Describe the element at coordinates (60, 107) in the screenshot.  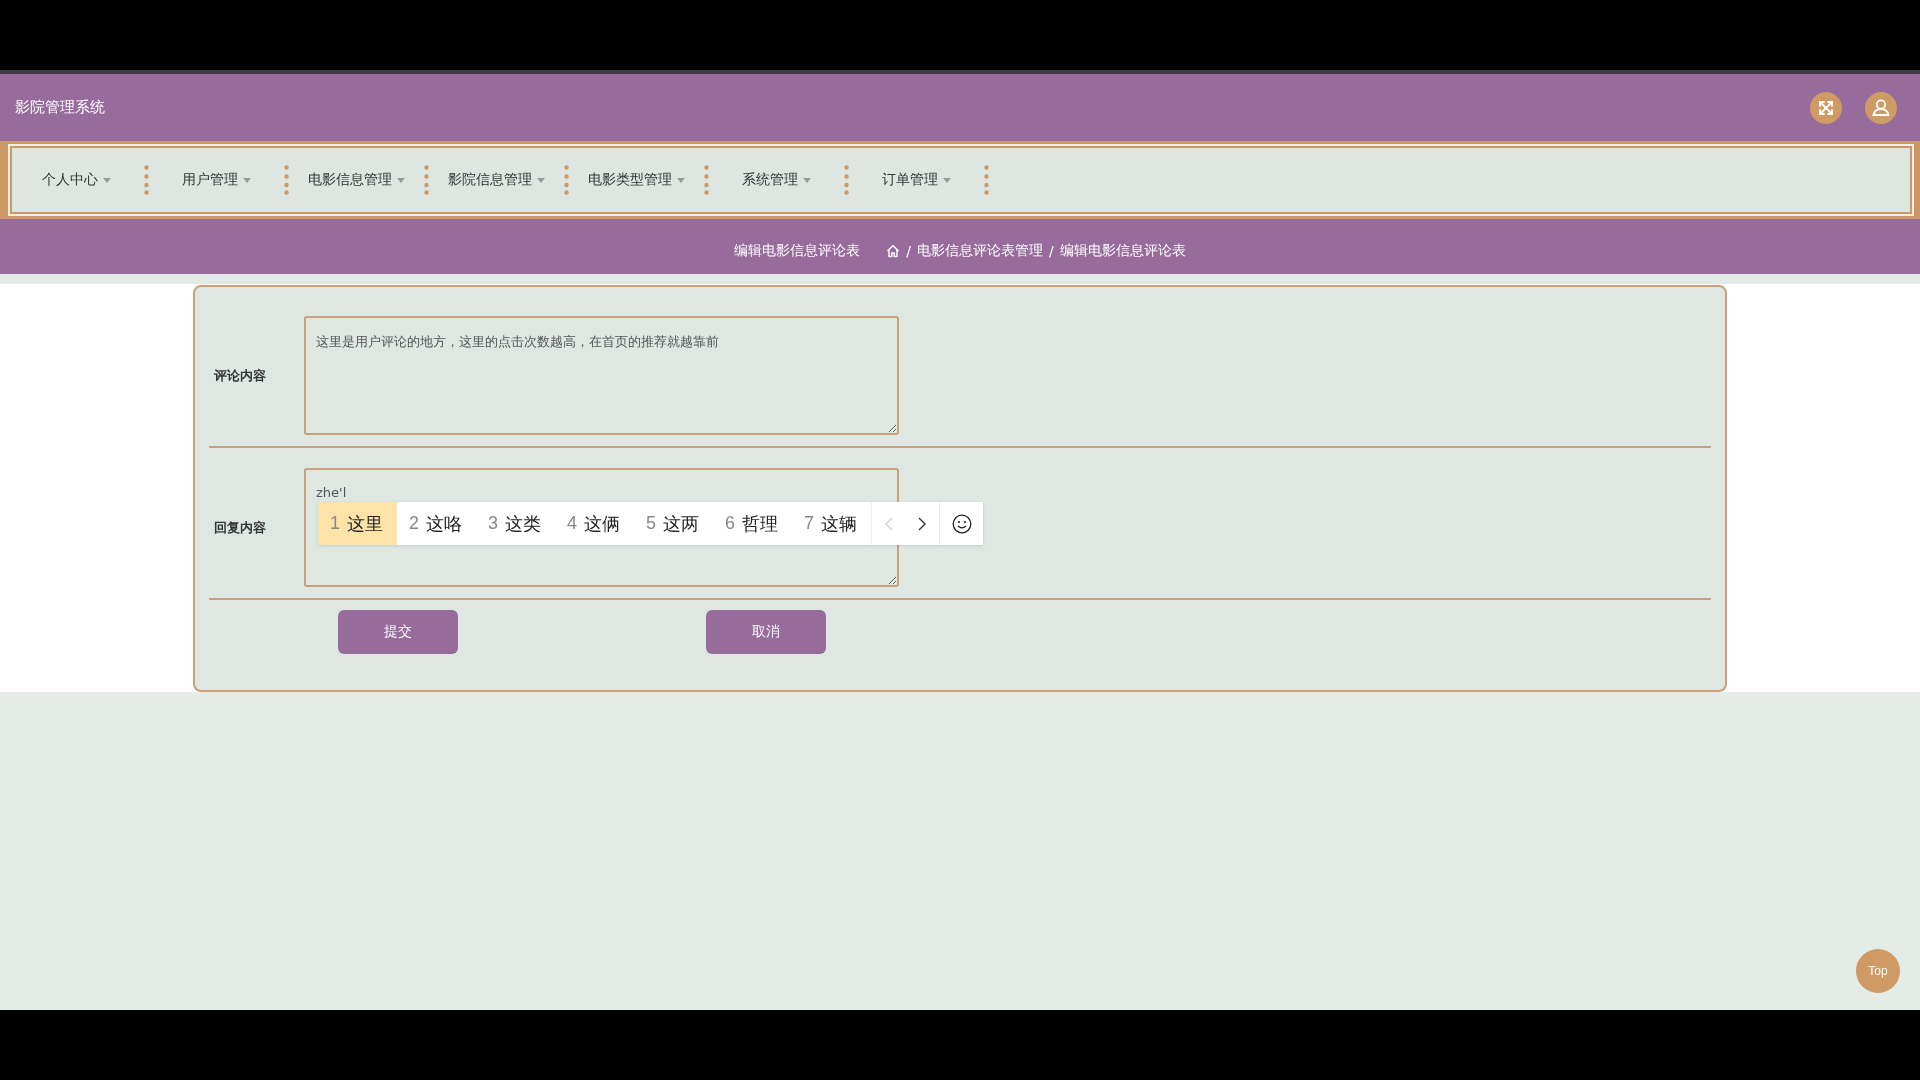
I see `app-title: 影院管理系统` at that location.